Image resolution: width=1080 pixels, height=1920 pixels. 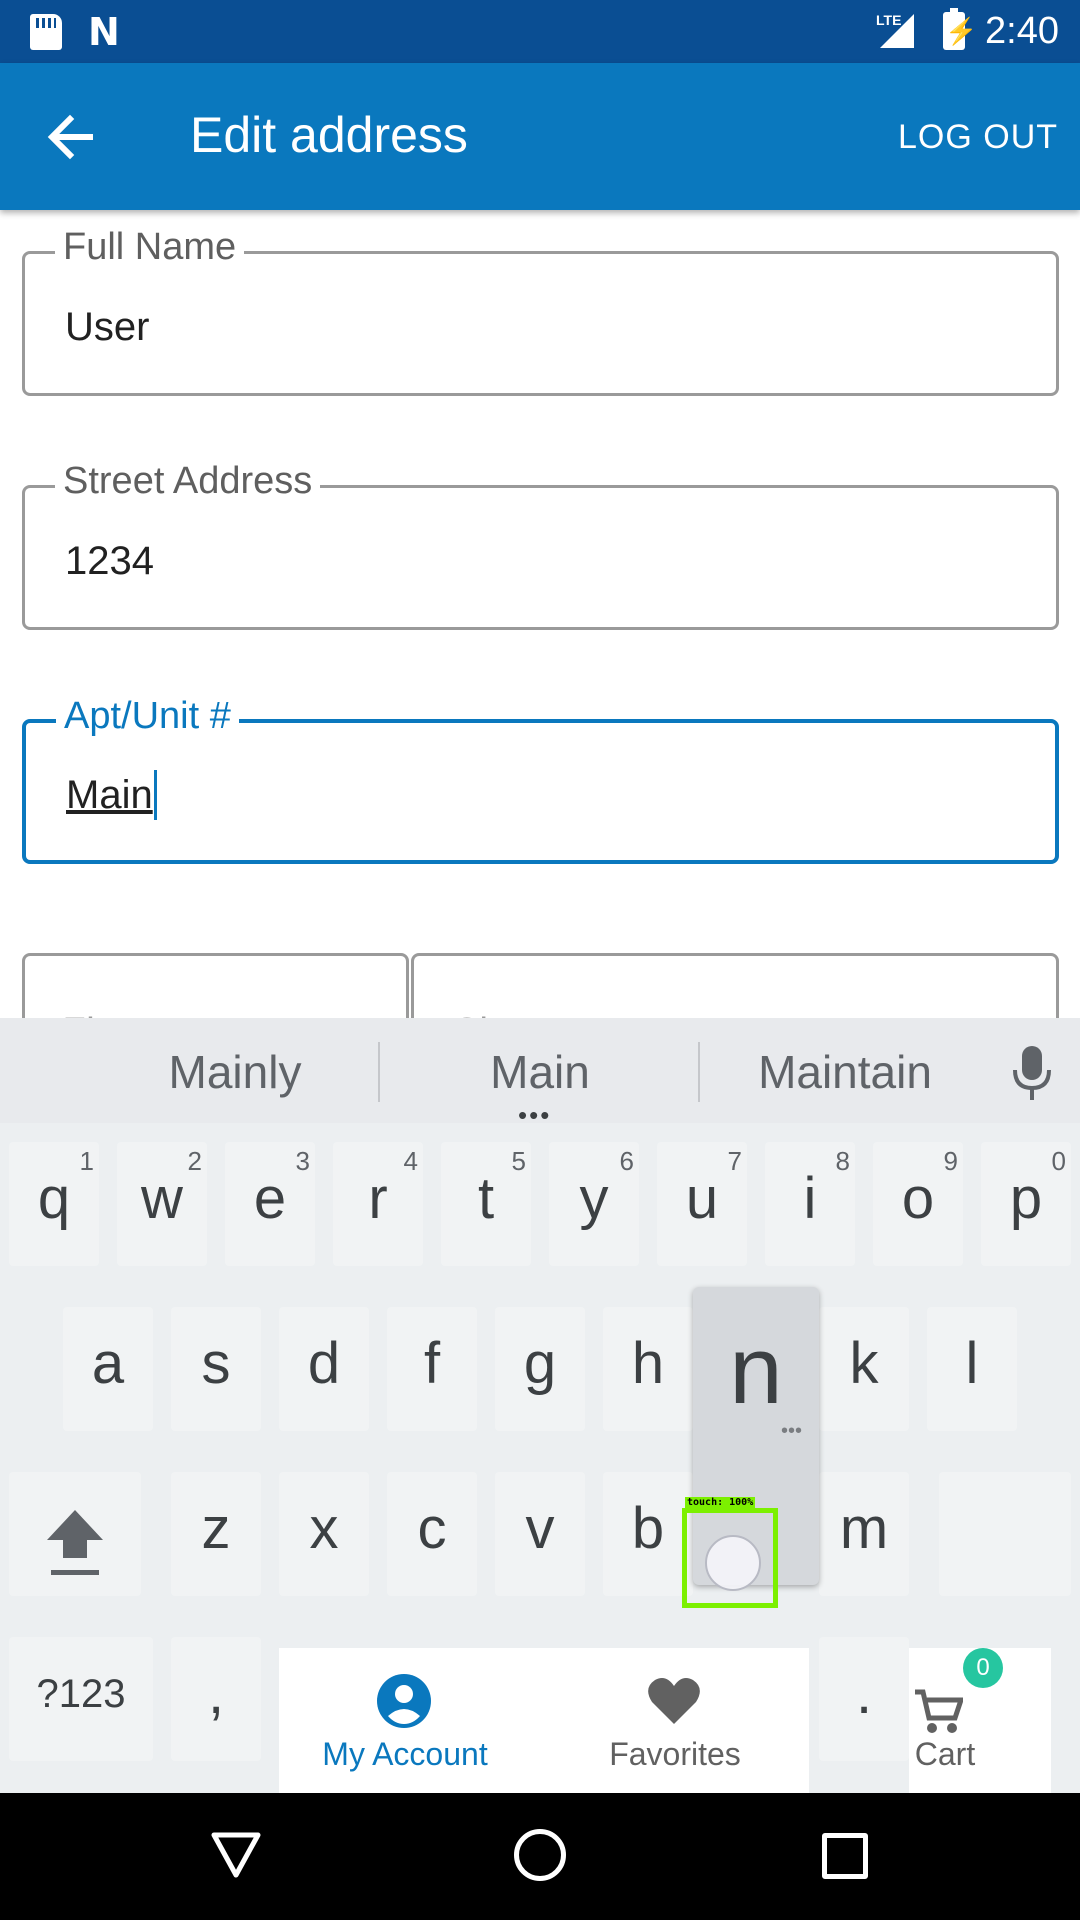 What do you see at coordinates (756, 1370) in the screenshot?
I see `key-n-popup-letter: n` at bounding box center [756, 1370].